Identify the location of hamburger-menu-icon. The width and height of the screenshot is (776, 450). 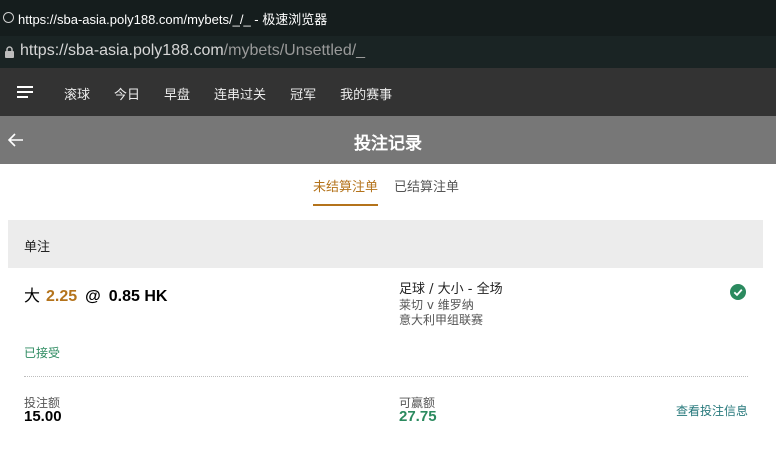
(25, 92).